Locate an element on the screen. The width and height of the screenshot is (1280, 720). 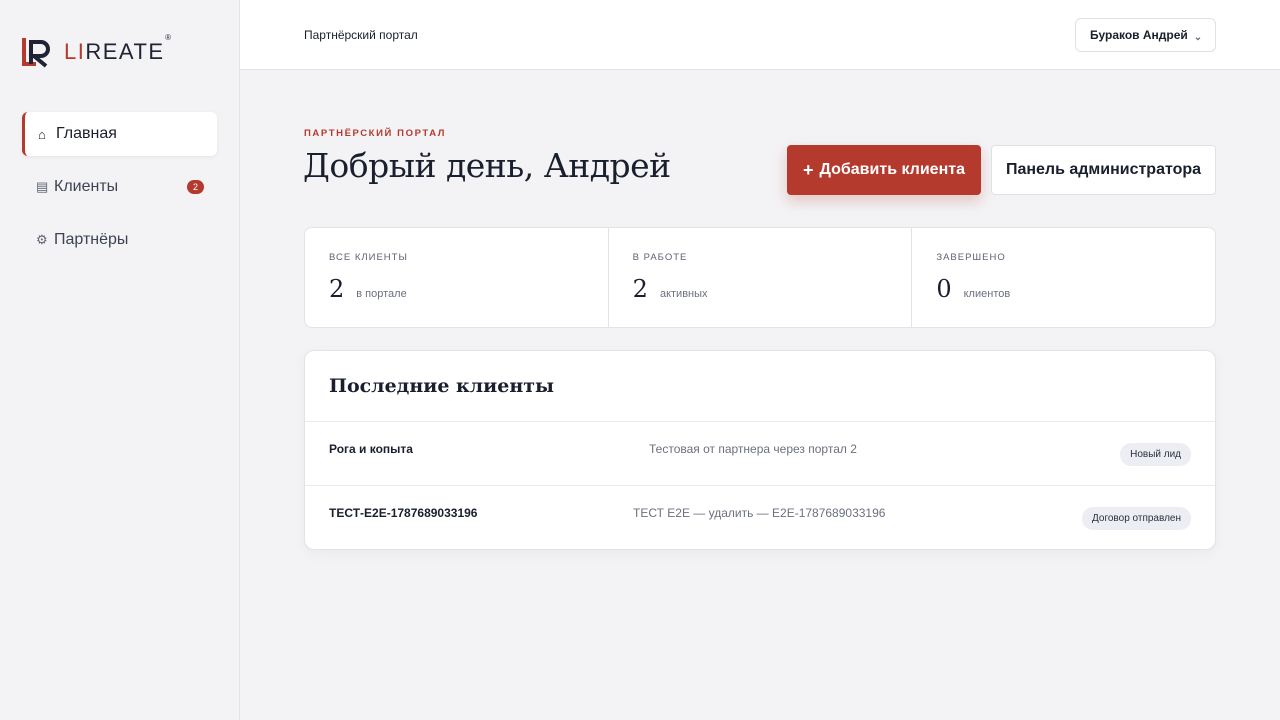
stat-label: ЗАВЕРШЕНО is located at coordinates (971, 257).